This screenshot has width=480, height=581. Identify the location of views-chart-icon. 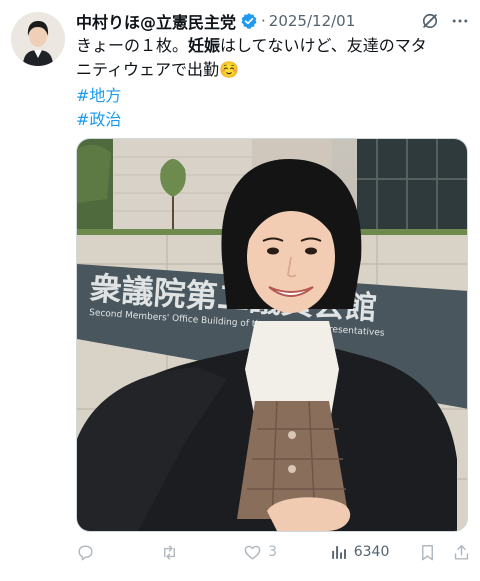
(338, 552).